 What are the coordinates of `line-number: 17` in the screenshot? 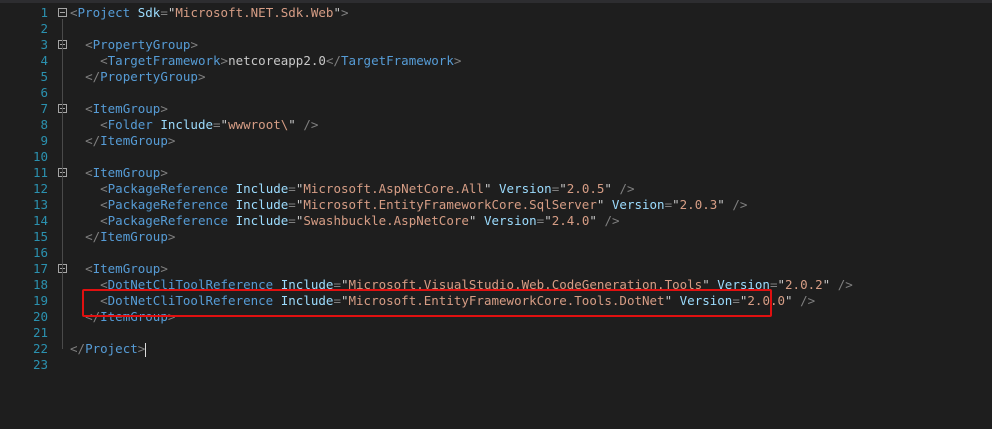 It's located at (40, 268).